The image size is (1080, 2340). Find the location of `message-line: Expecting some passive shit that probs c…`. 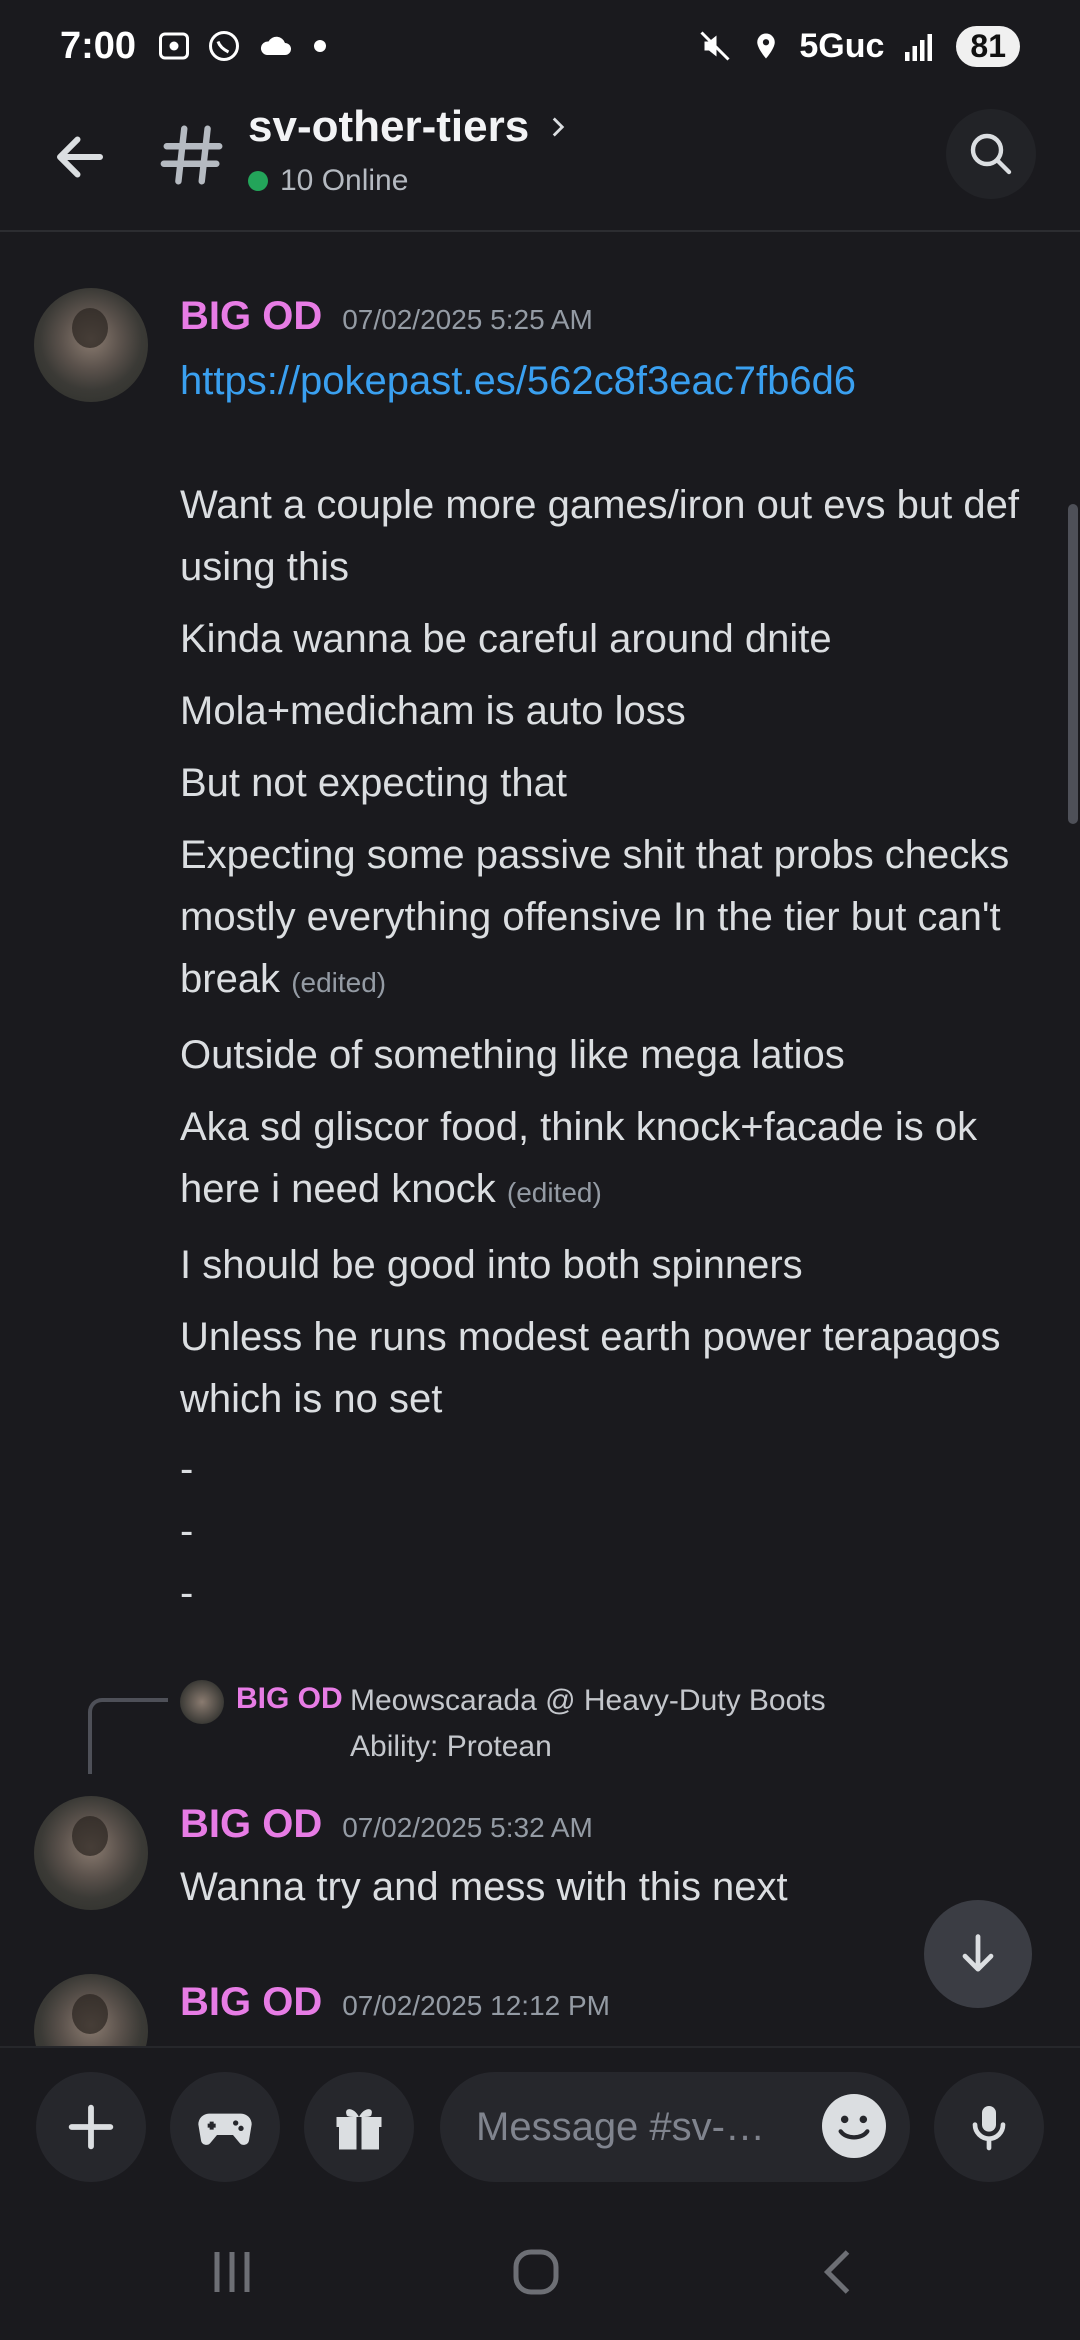

message-line: Expecting some passive shit that probs c… is located at coordinates (595, 917).